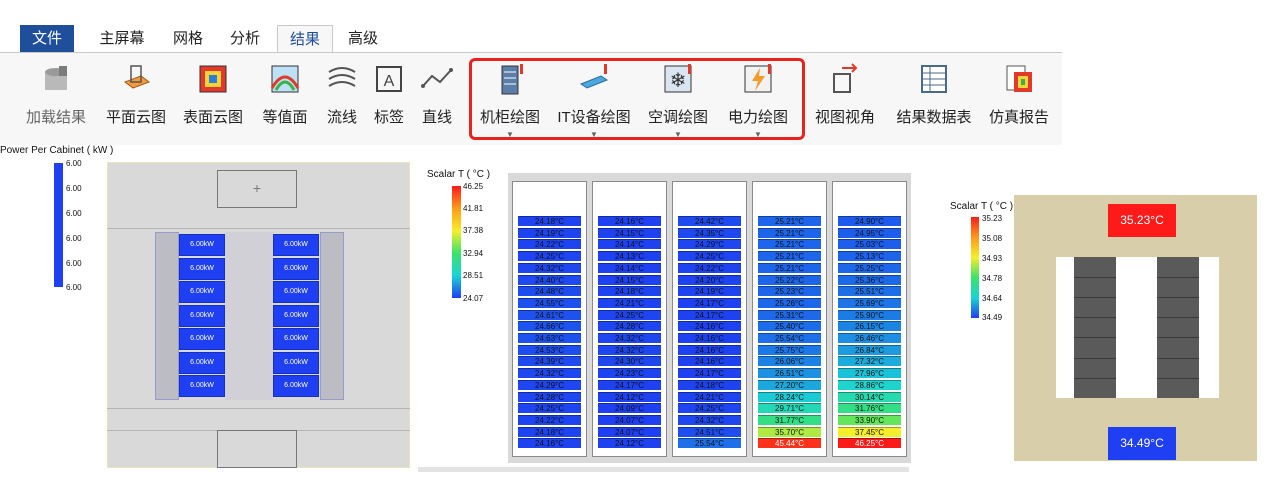  I want to click on dropdown-arrow-icon: ▼, so click(678, 134).